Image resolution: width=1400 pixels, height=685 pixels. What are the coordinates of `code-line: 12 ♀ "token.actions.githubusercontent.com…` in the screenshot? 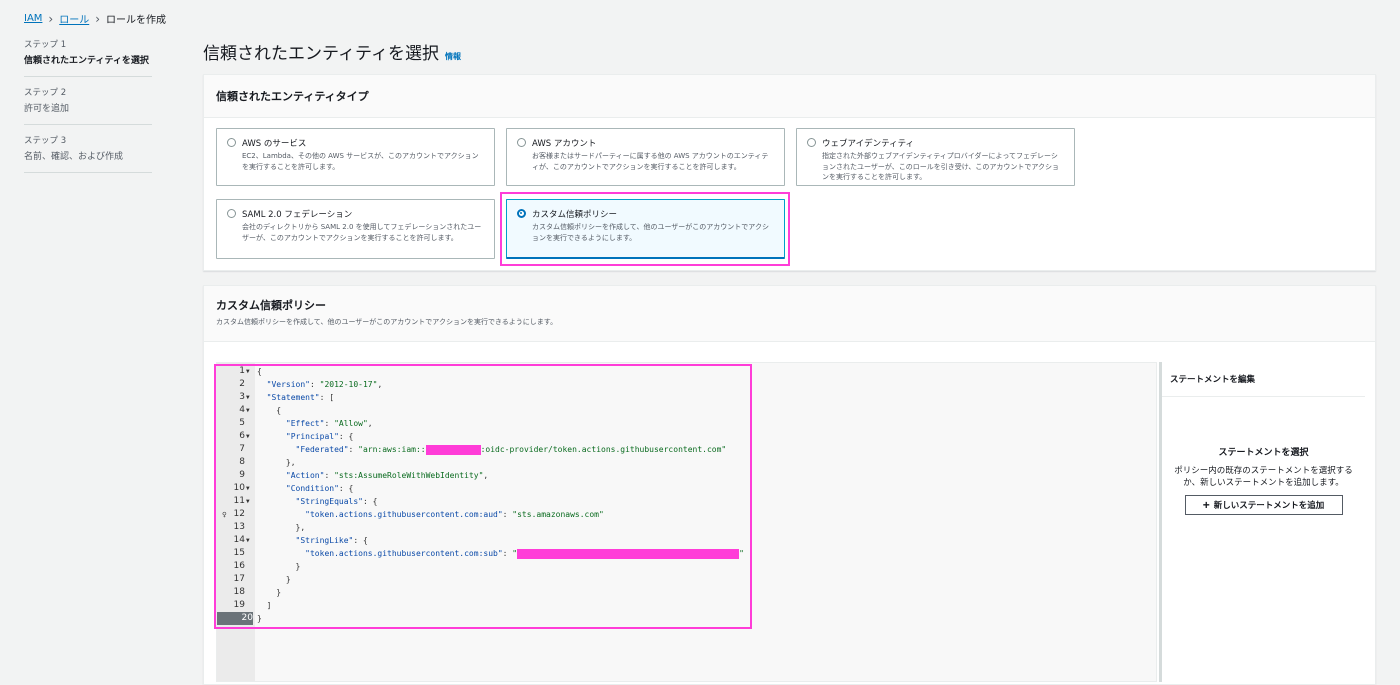 It's located at (686, 514).